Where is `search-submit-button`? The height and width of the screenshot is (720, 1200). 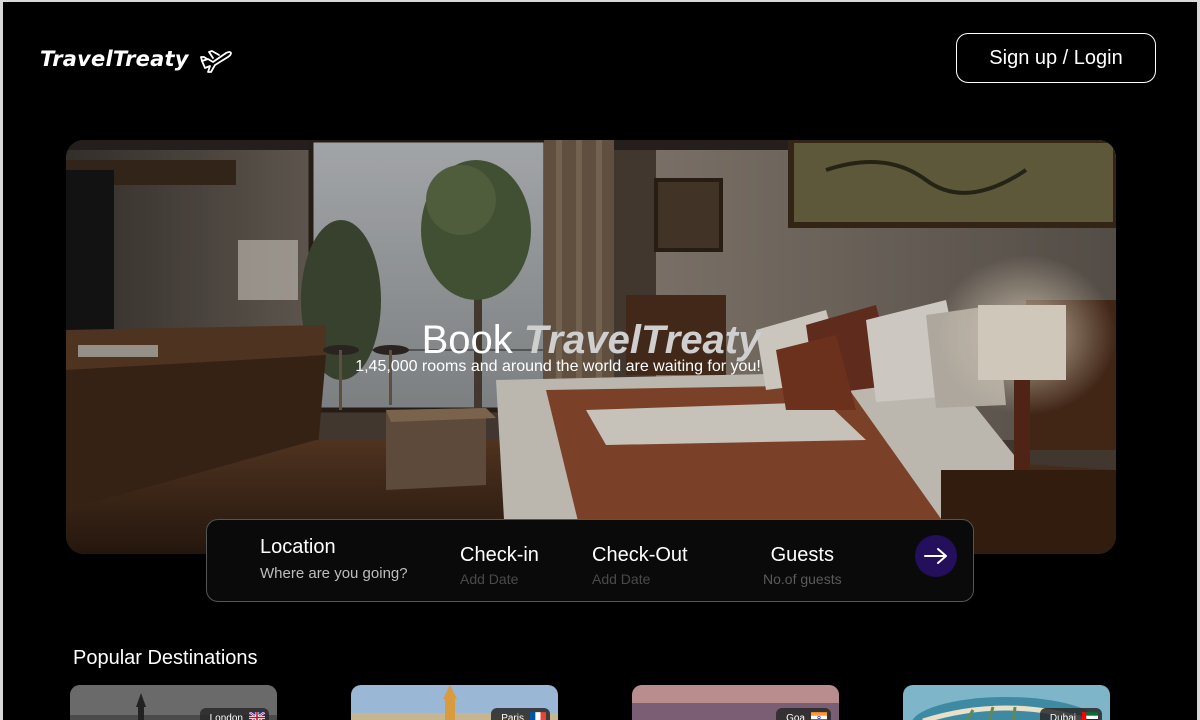 search-submit-button is located at coordinates (936, 556).